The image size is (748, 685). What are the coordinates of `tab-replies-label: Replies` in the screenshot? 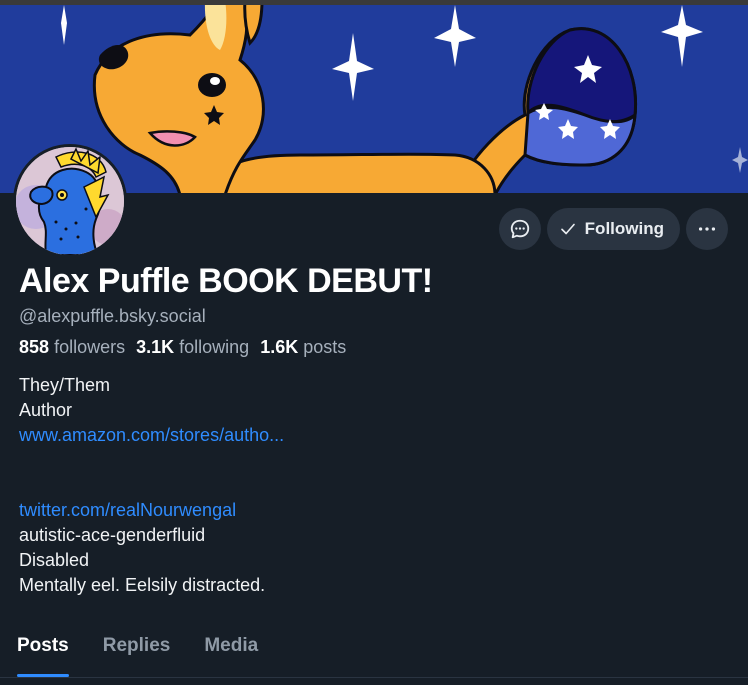 It's located at (136, 645).